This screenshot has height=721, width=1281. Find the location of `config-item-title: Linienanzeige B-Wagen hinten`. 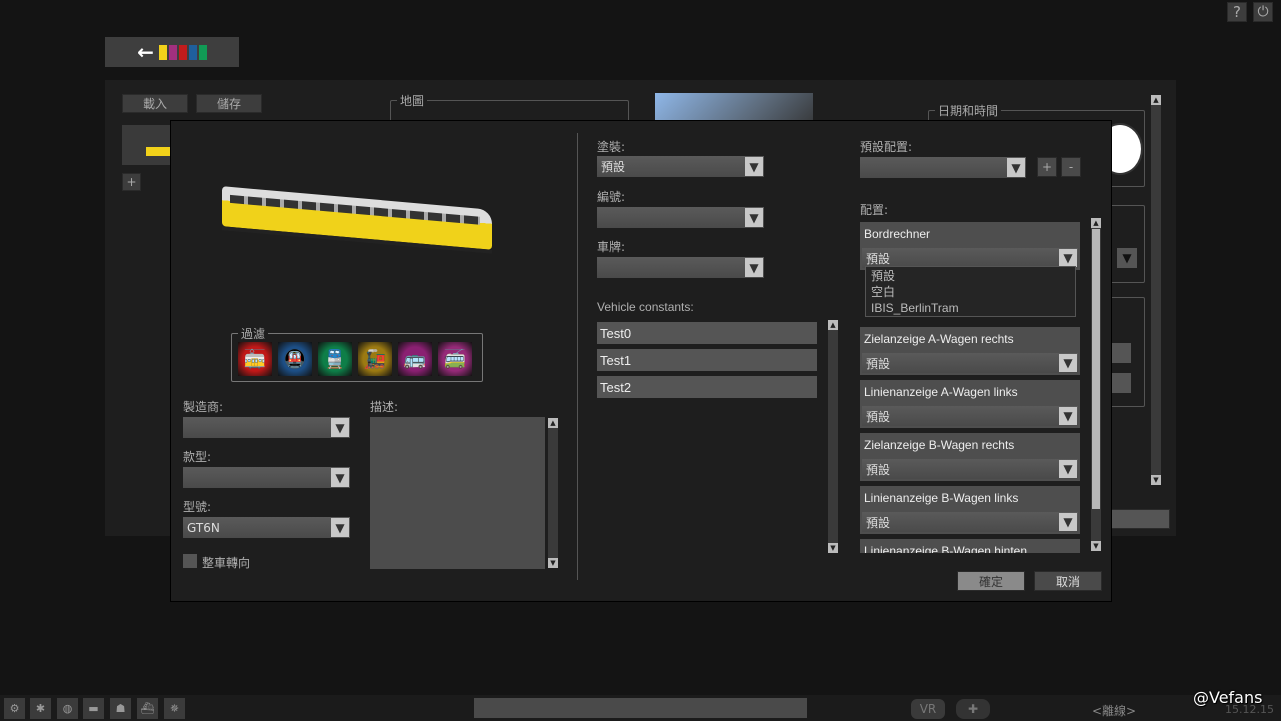

config-item-title: Linienanzeige B-Wagen hinten is located at coordinates (946, 548).